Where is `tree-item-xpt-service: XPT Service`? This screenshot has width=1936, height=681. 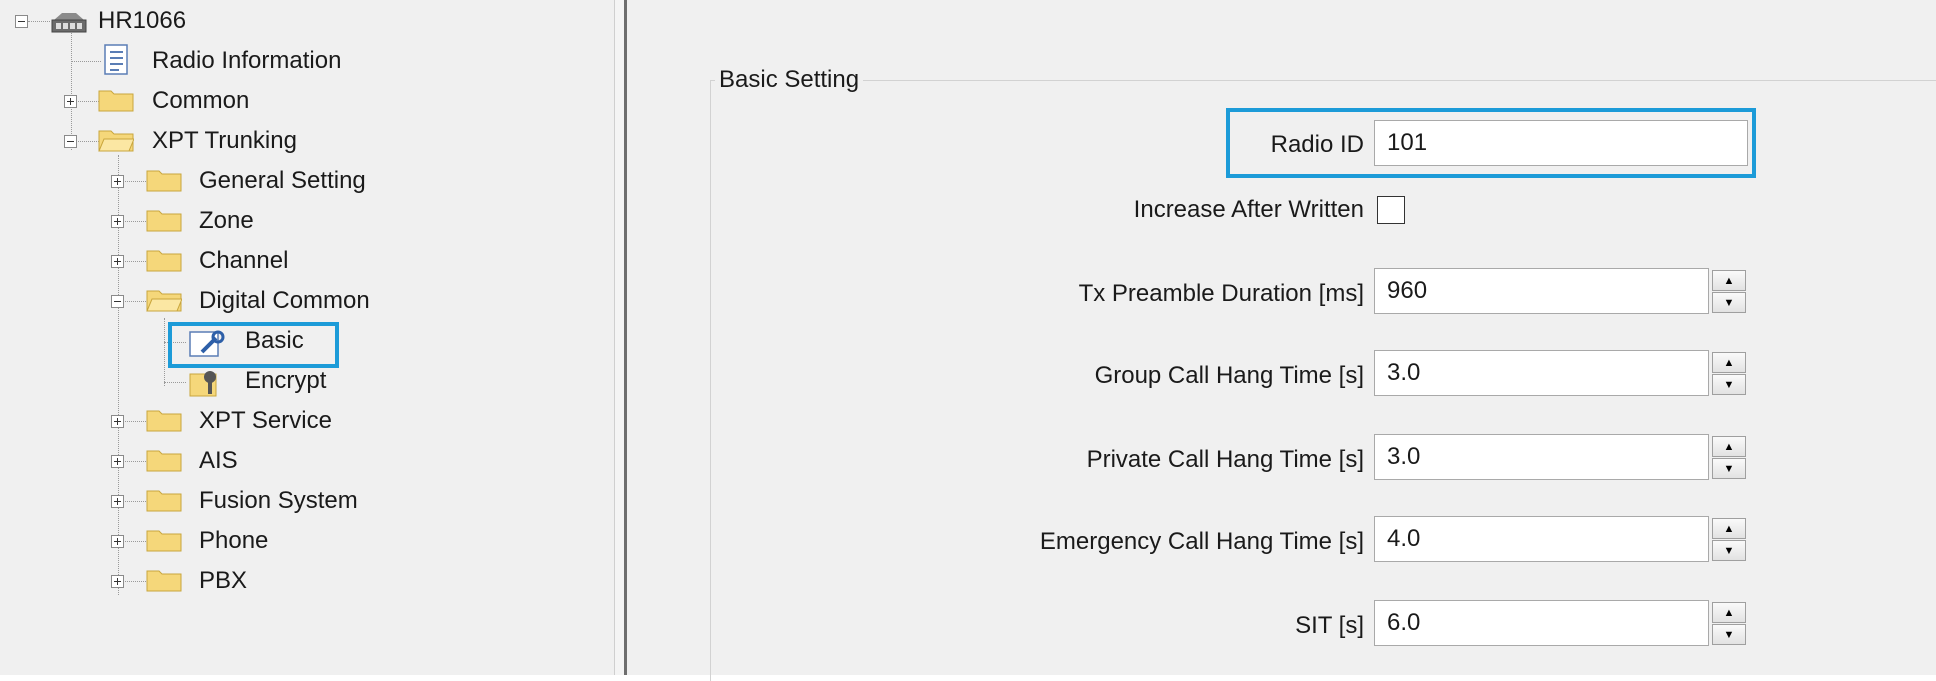 tree-item-xpt-service: XPT Service is located at coordinates (265, 421).